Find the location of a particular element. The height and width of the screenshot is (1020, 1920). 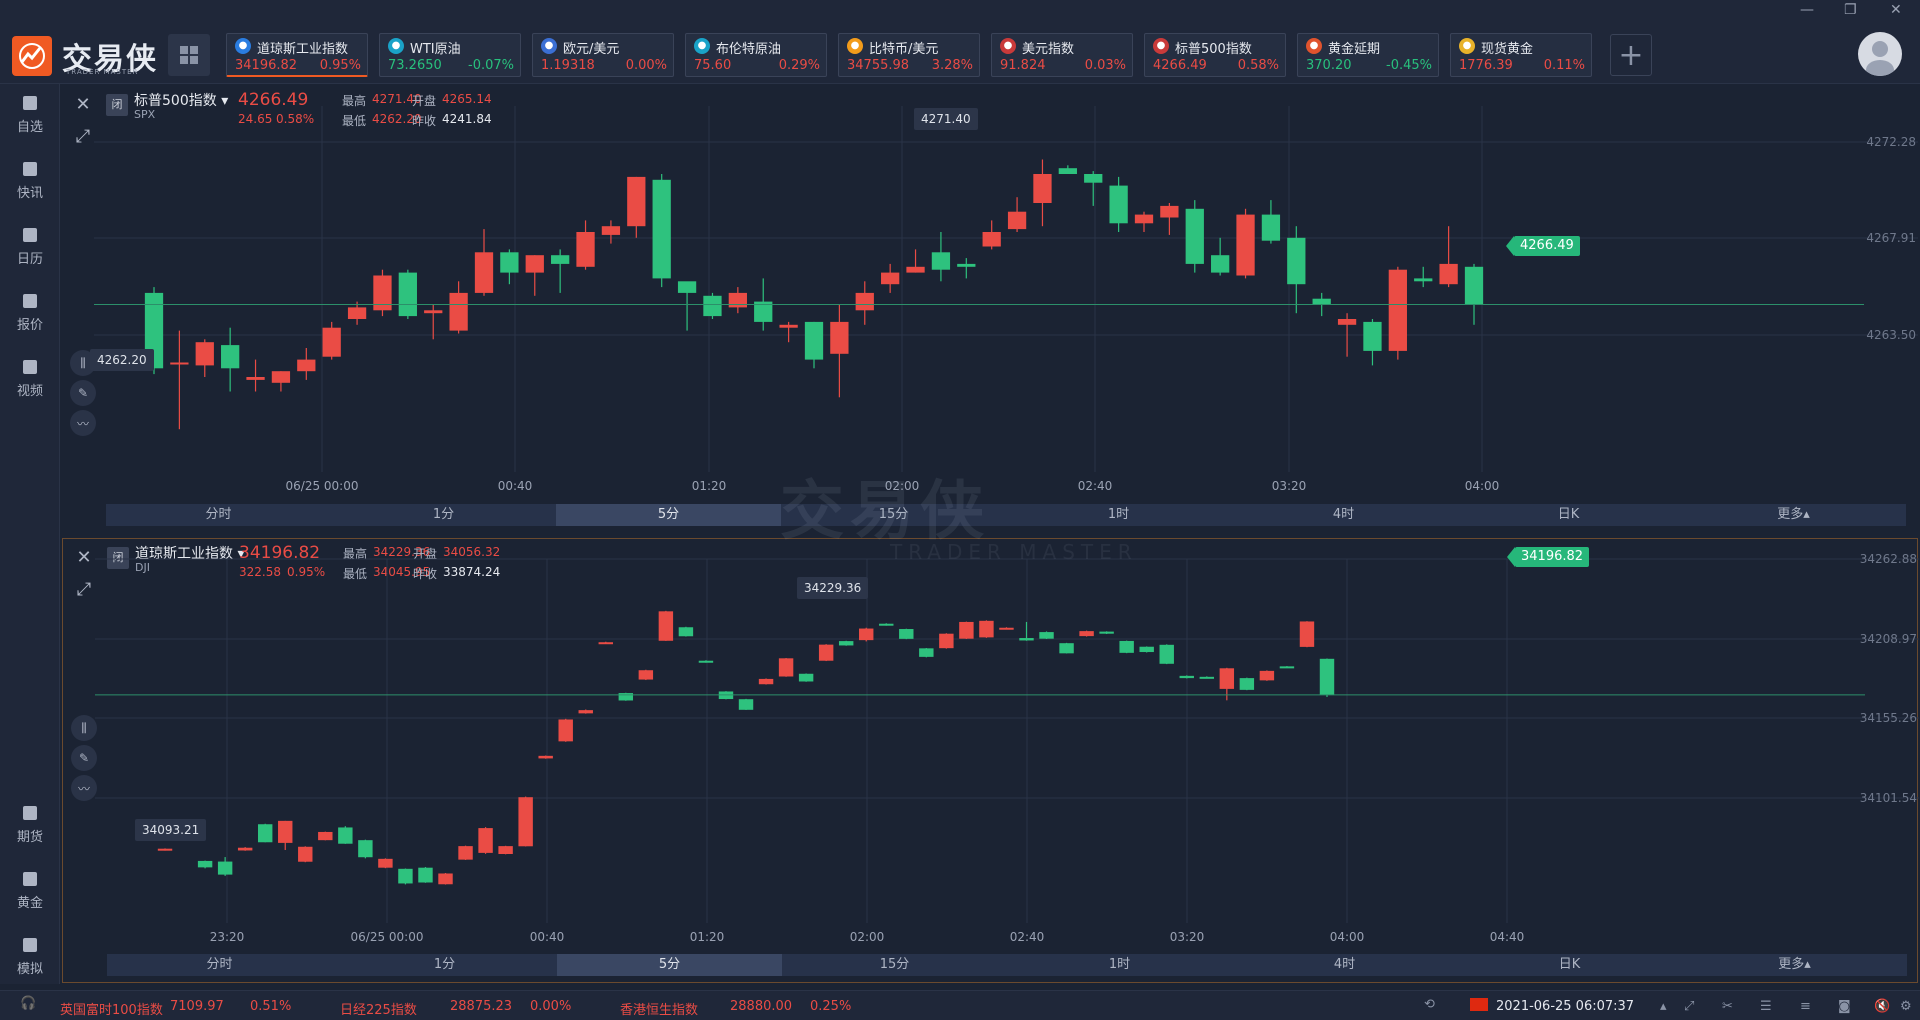

gold-coin-icon: ● is located at coordinates (1467, 46).